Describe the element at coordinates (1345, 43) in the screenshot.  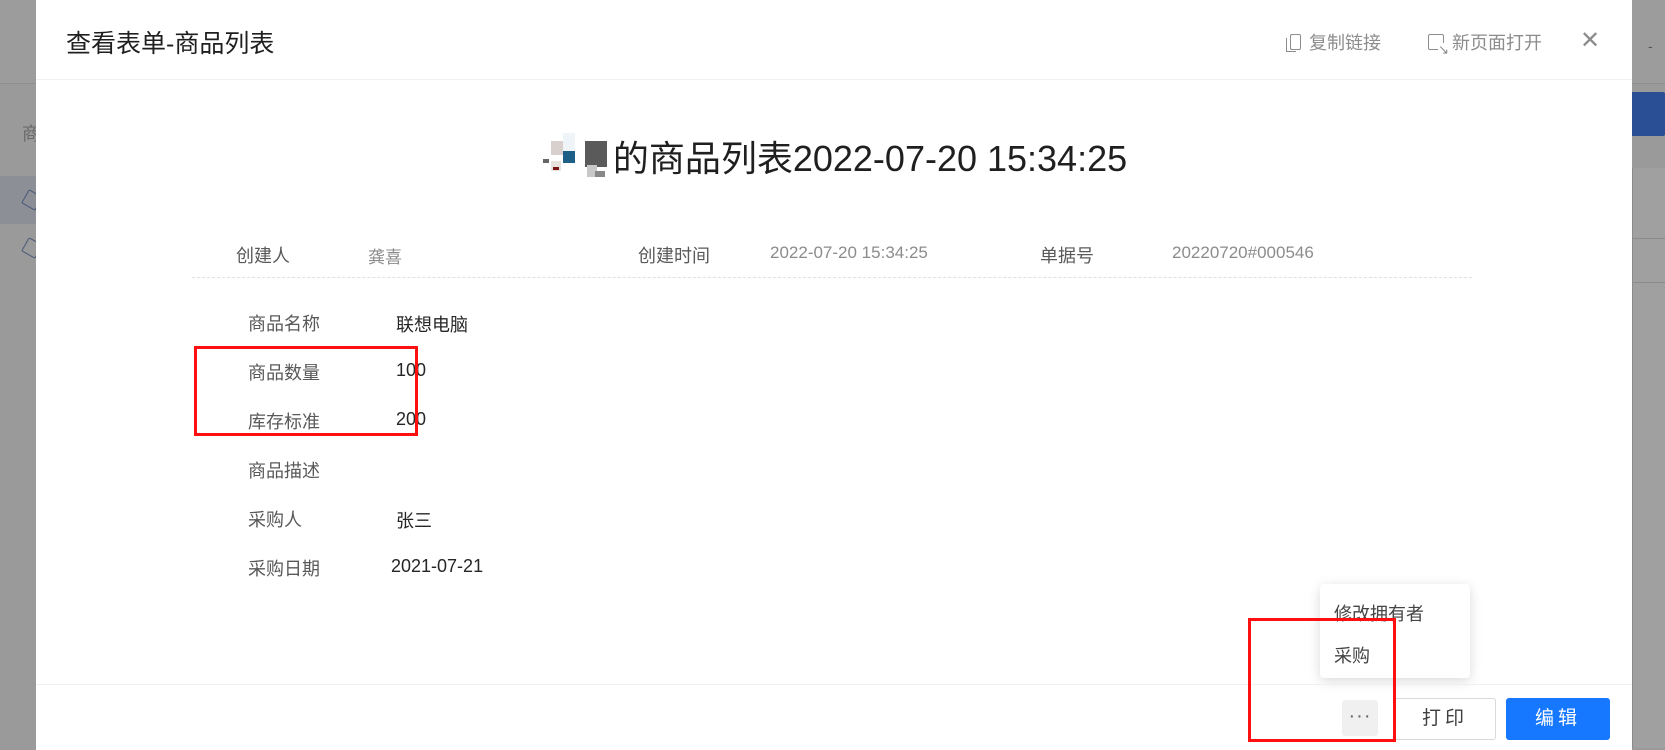
I see `copy-link-label: 复制链接` at that location.